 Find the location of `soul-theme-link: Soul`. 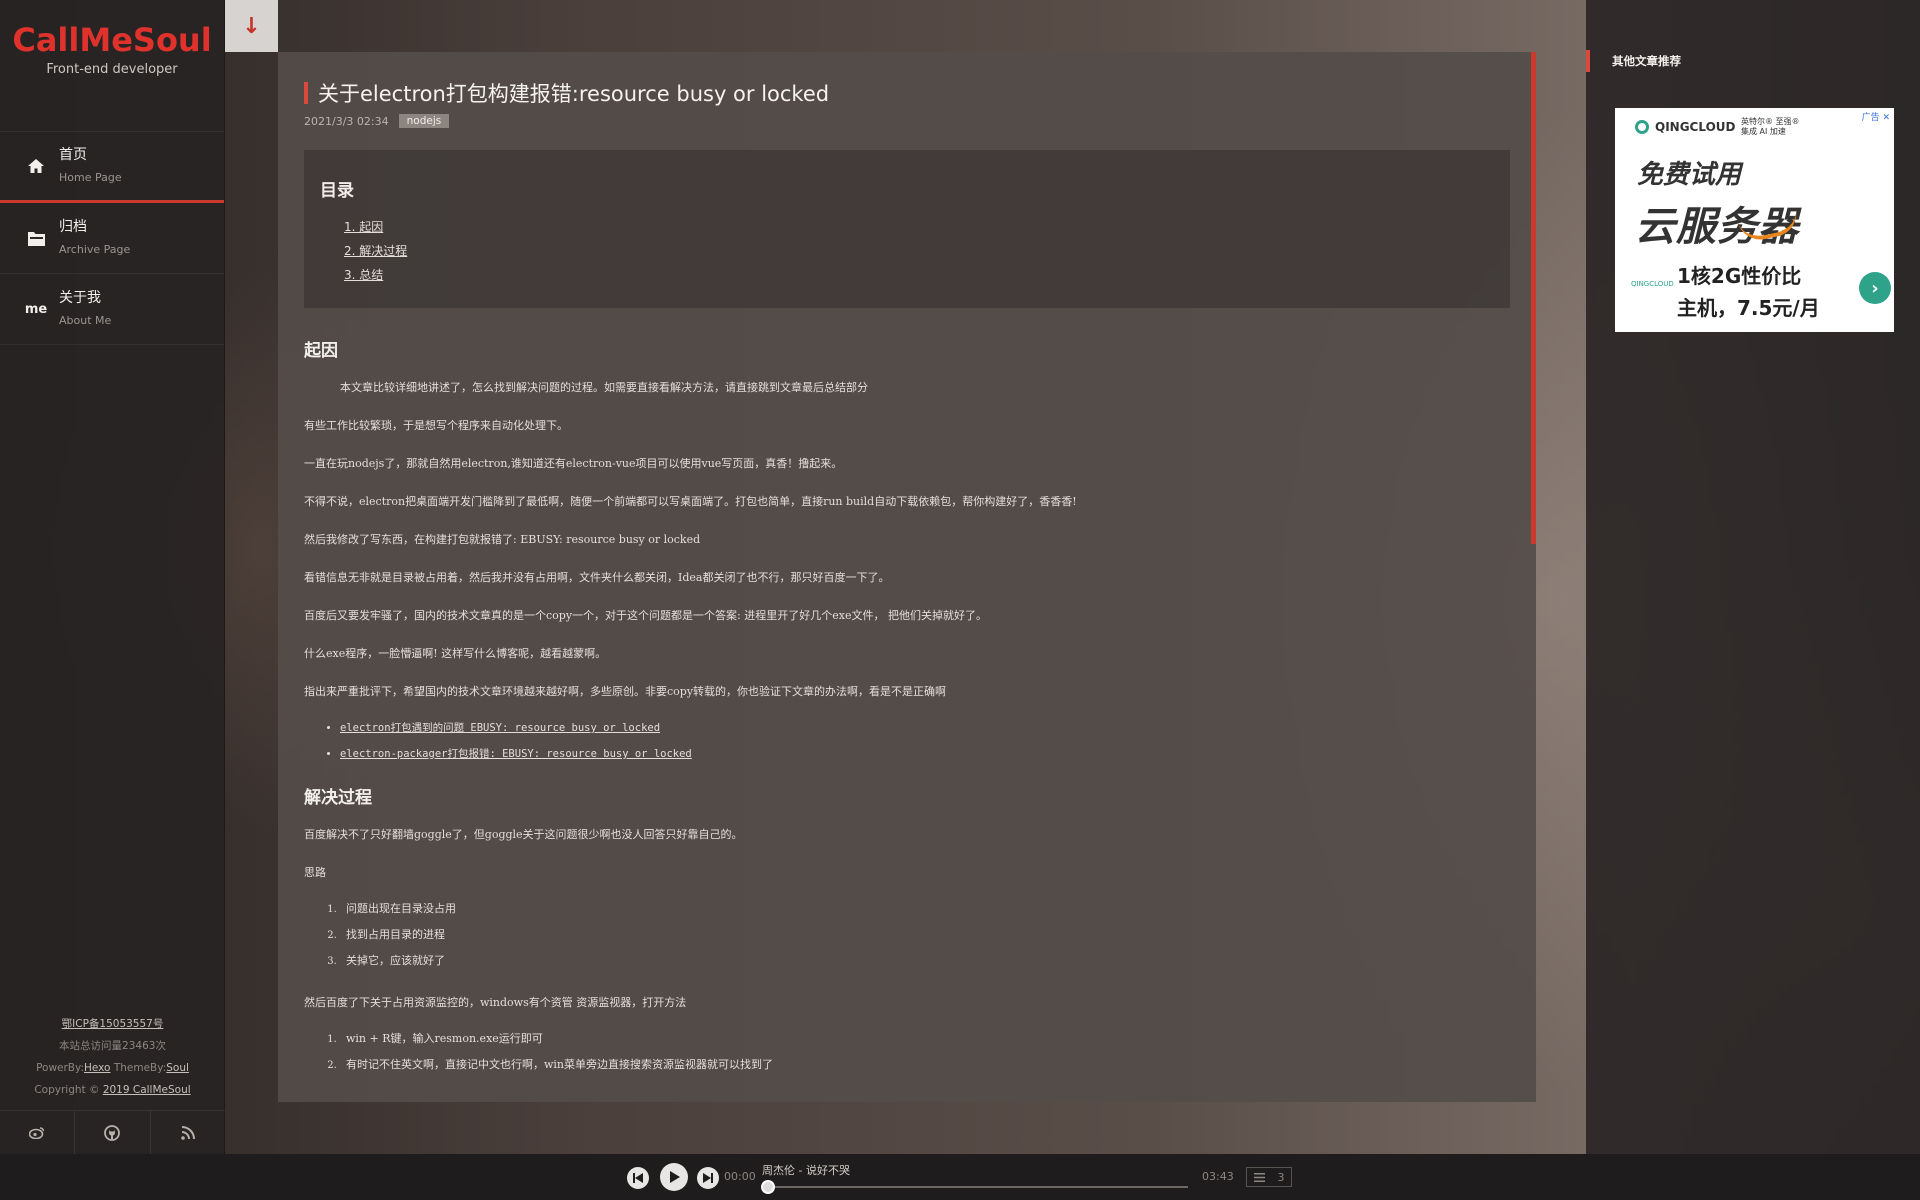

soul-theme-link: Soul is located at coordinates (177, 1068).